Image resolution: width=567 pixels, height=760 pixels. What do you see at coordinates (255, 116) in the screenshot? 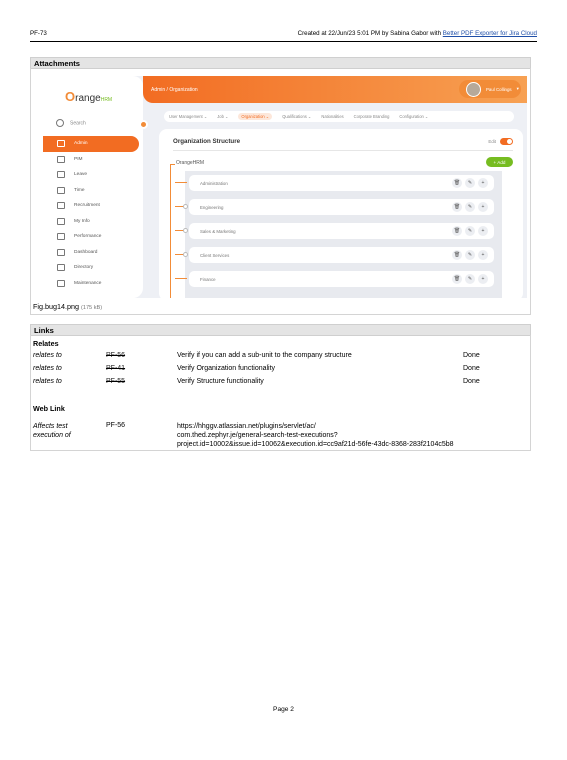
I see `tab-organization: Organization ⌄` at bounding box center [255, 116].